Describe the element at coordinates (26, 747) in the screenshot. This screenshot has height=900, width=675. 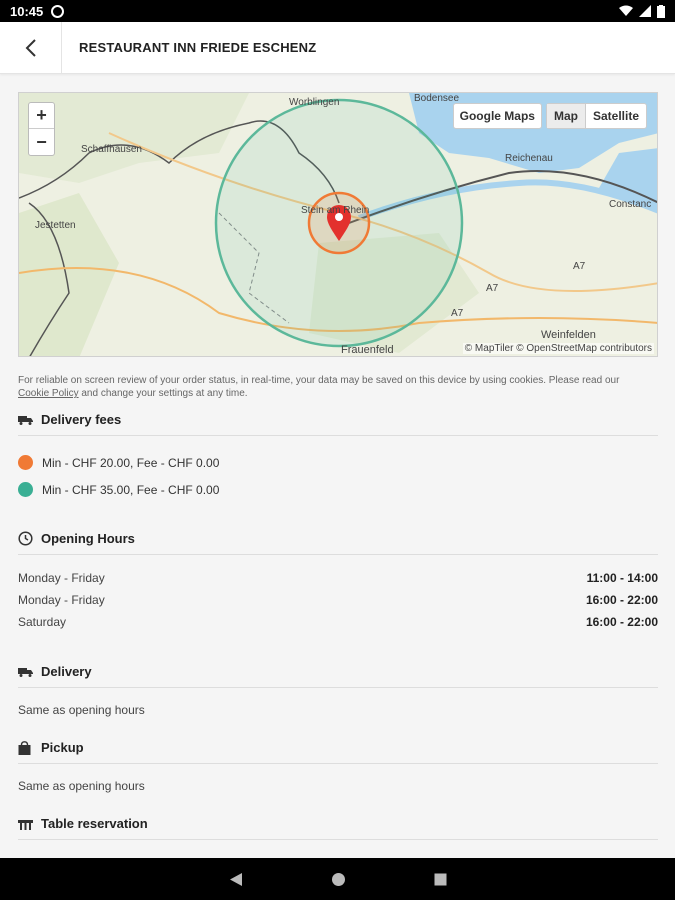
I see `shopping-bag-icon` at that location.